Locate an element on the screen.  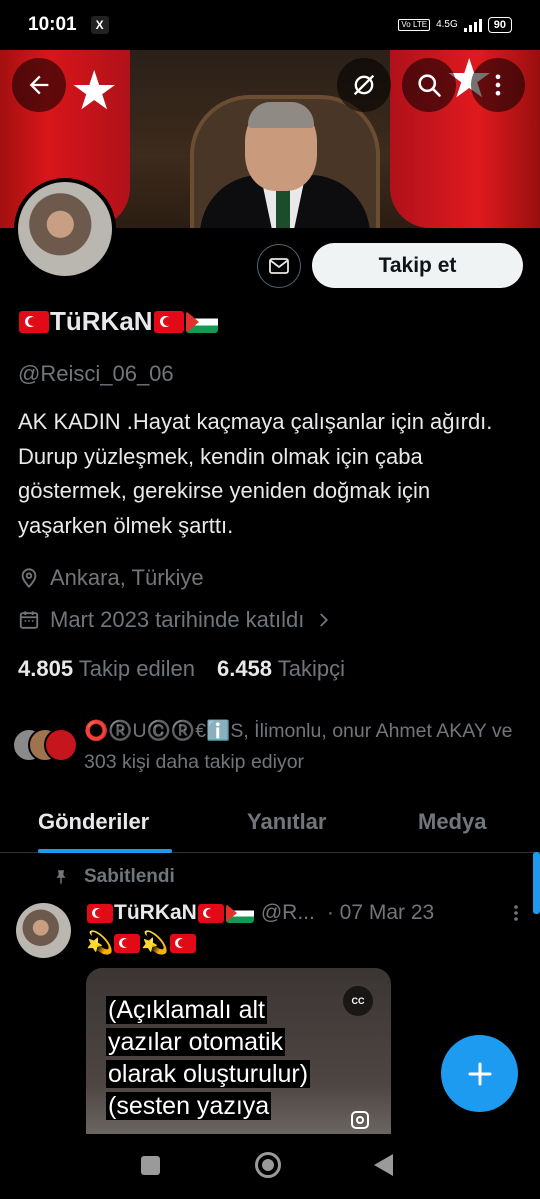
search-button is located at coordinates (429, 85).